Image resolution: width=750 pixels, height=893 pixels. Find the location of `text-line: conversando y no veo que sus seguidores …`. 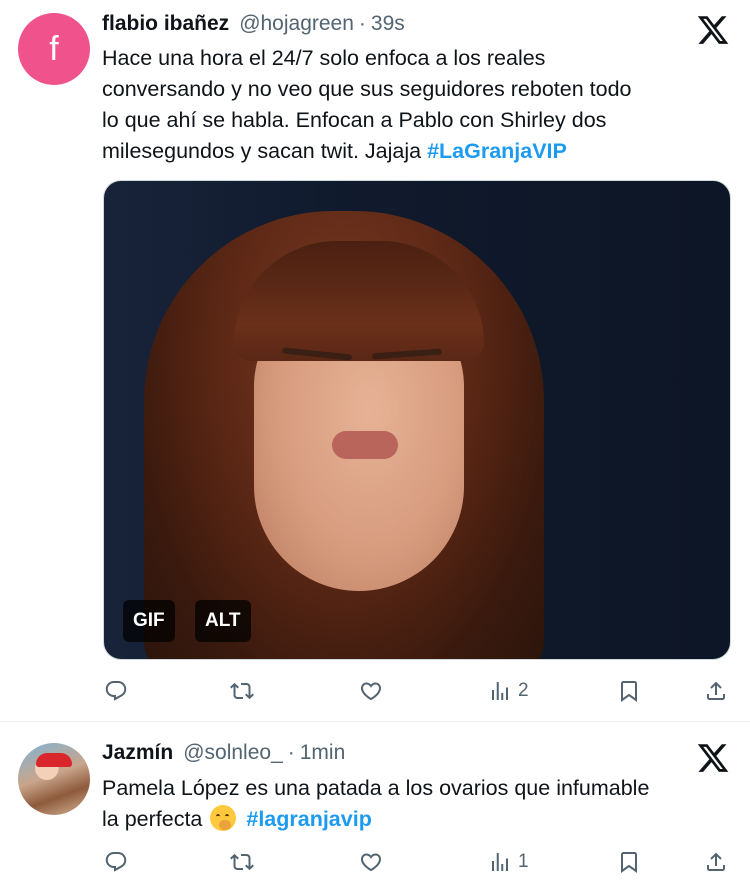

text-line: conversando y no veo que sus seguidores … is located at coordinates (367, 89).